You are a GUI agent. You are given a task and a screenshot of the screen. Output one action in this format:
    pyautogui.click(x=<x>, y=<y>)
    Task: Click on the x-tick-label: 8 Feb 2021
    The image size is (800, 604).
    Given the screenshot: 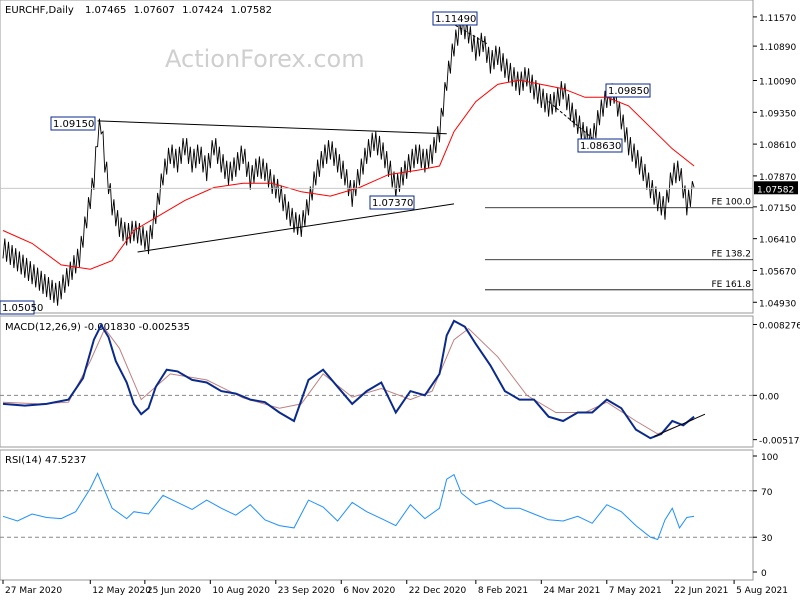 What is the action you would take?
    pyautogui.click(x=503, y=591)
    